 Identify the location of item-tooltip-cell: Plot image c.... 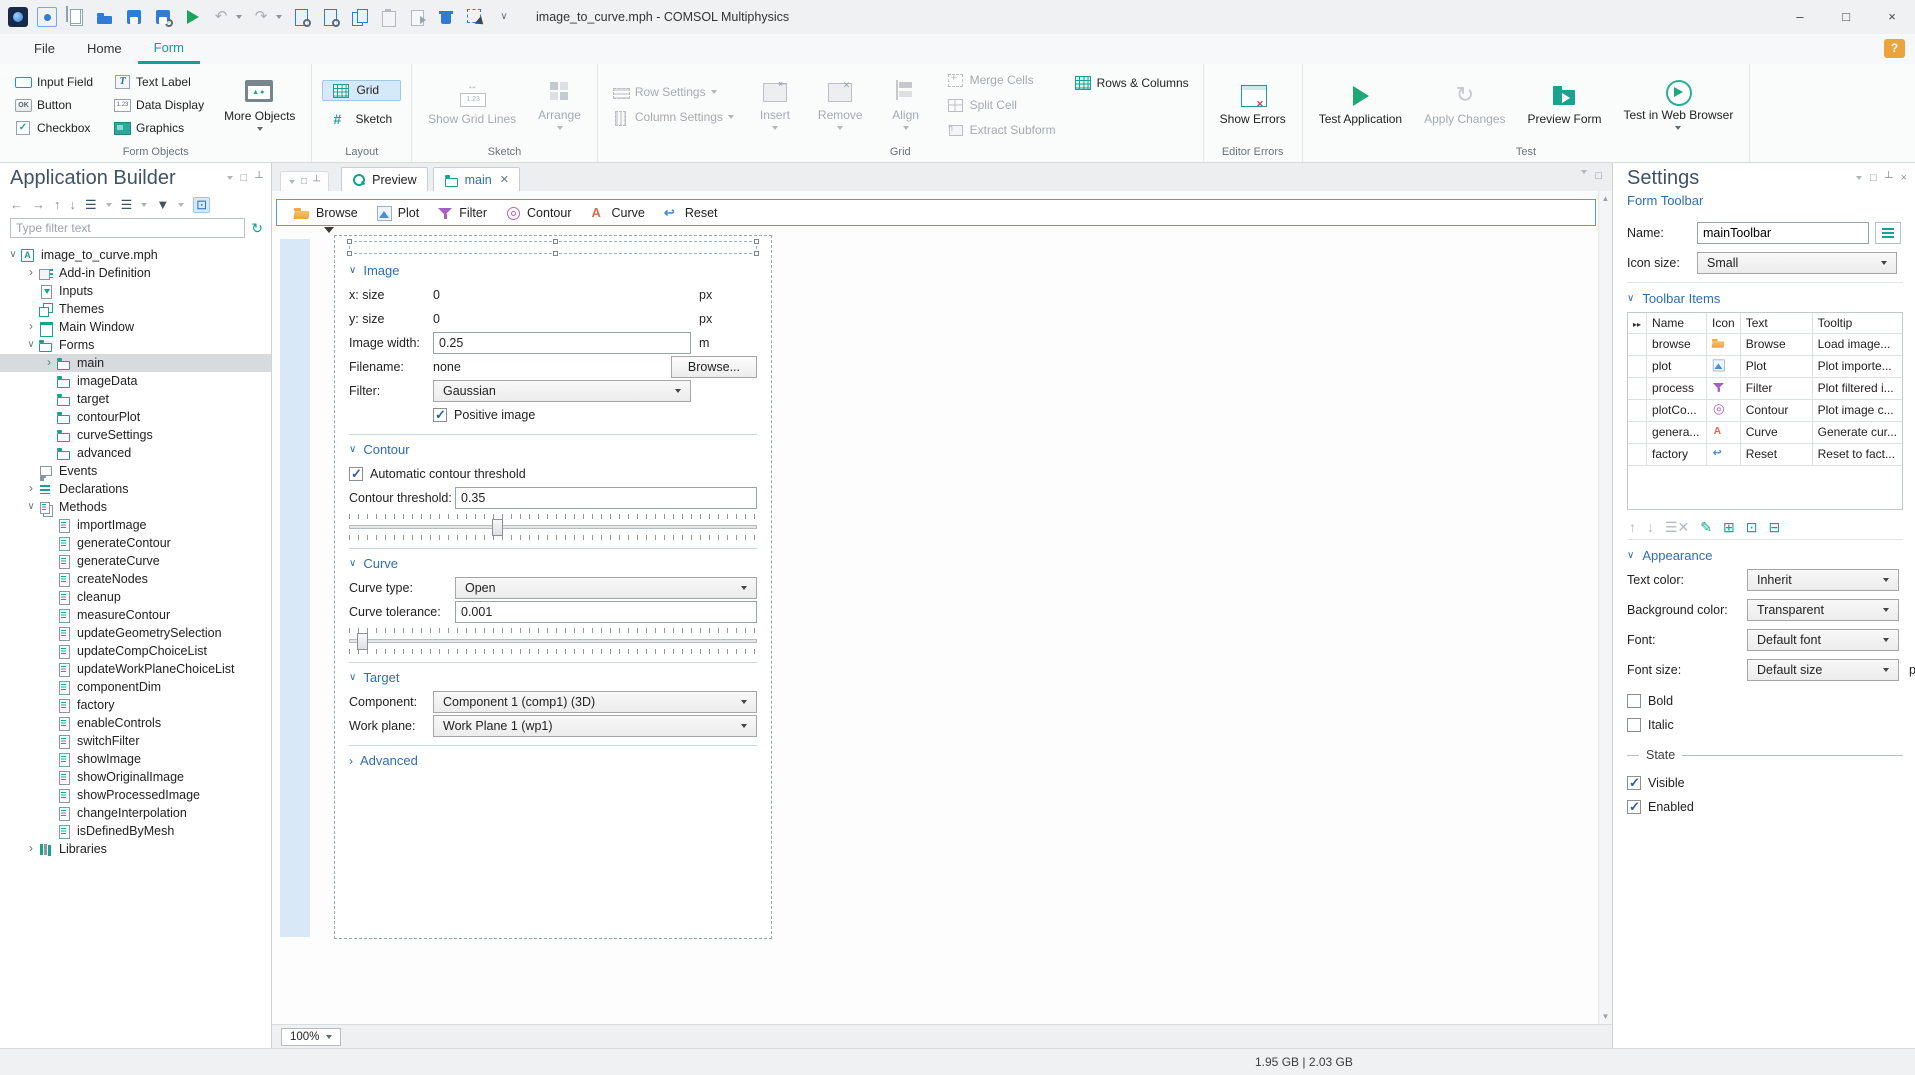
(1857, 410).